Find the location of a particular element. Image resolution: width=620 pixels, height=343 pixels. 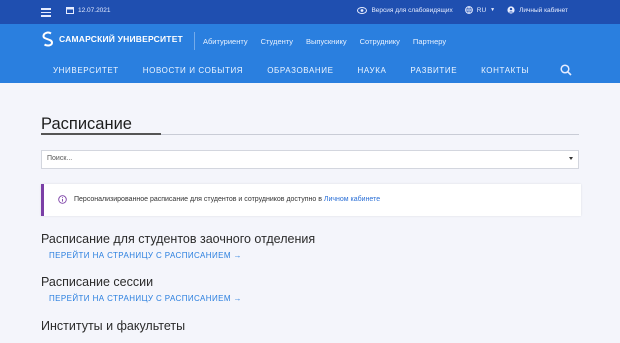

university-logo: САМАРСКИЙ УНИВЕРСИТЕТ is located at coordinates (112, 39).